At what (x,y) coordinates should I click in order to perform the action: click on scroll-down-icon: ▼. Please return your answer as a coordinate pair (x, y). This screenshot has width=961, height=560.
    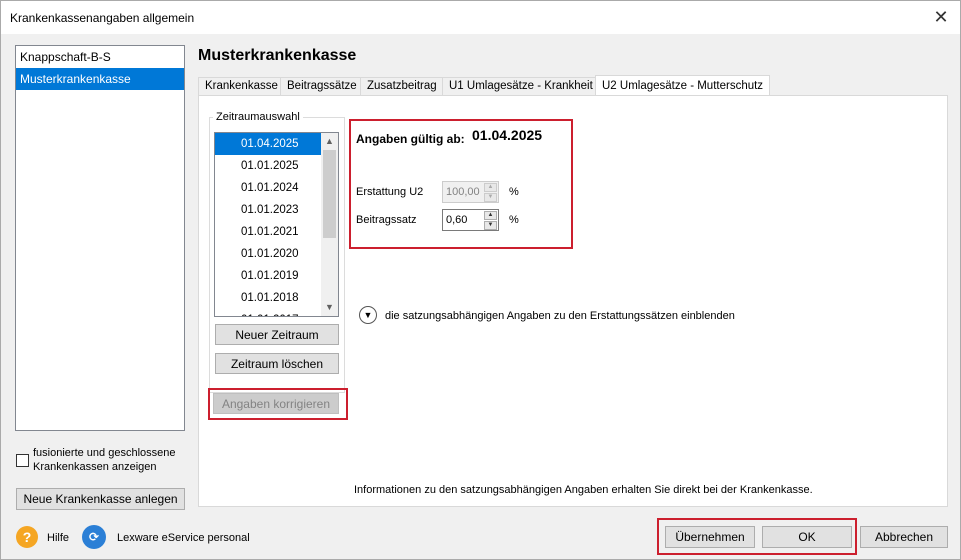
    Looking at the image, I should click on (329, 307).